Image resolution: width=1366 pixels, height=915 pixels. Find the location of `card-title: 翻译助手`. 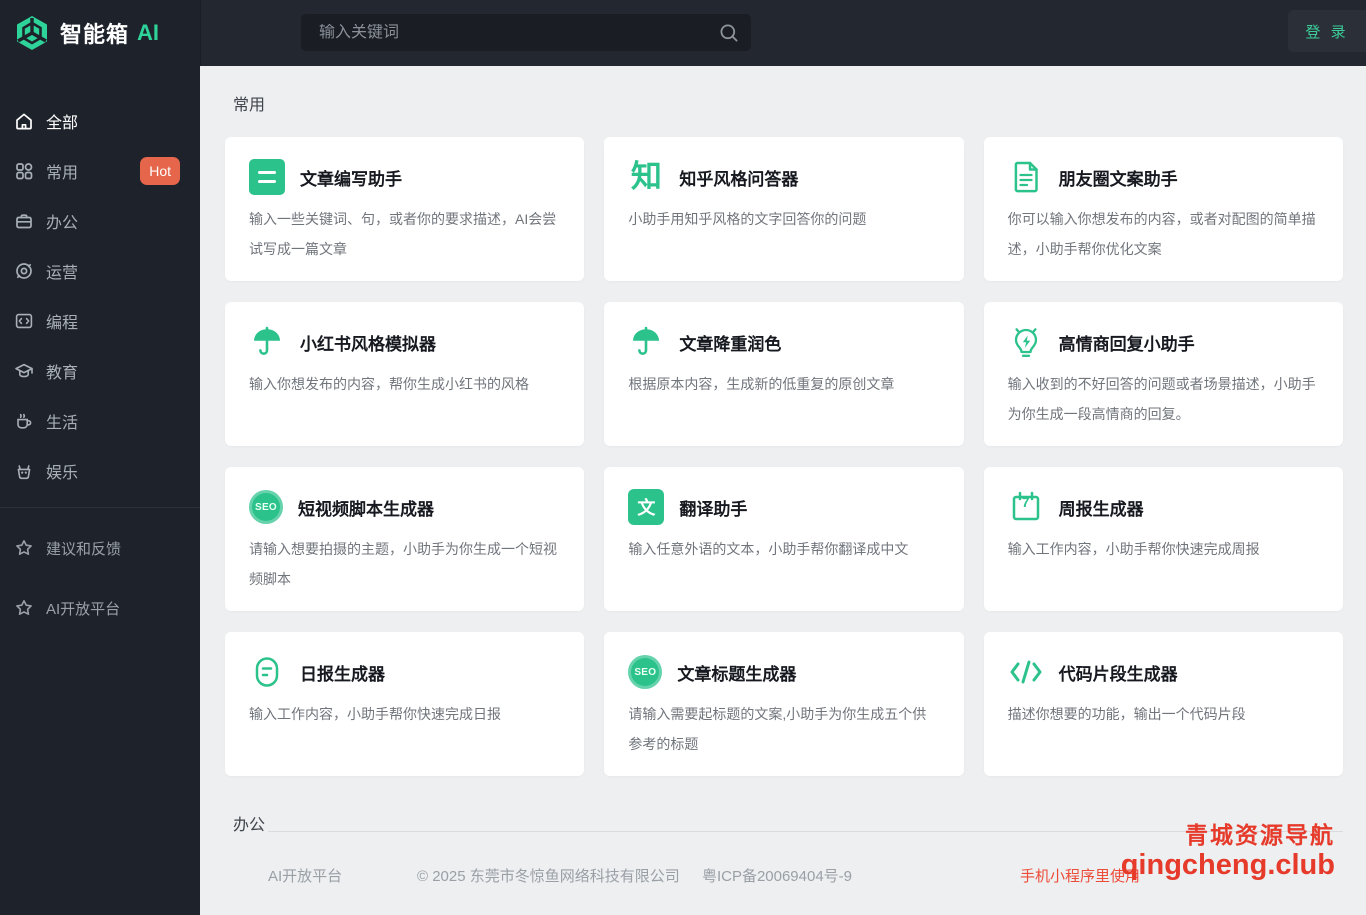

card-title: 翻译助手 is located at coordinates (713, 509).